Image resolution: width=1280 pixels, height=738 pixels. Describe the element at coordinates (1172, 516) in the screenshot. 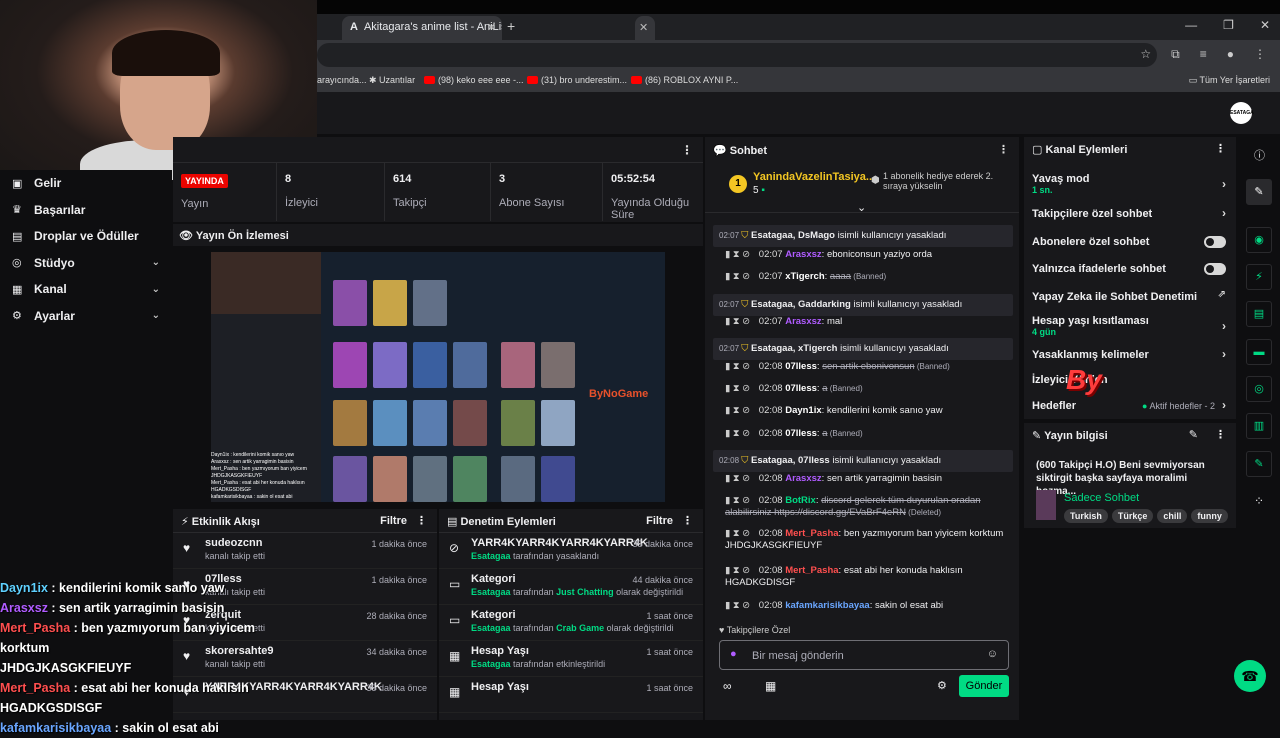

I see `tag: chill` at that location.